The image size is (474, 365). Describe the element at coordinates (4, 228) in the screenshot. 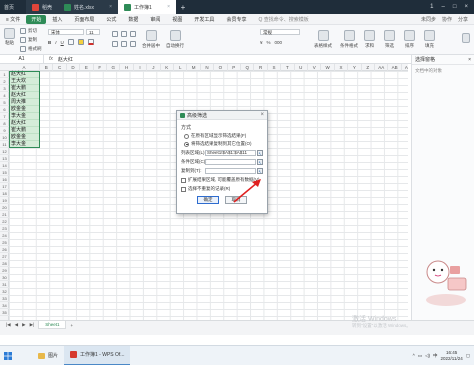

I see `row-header-23: 23` at that location.